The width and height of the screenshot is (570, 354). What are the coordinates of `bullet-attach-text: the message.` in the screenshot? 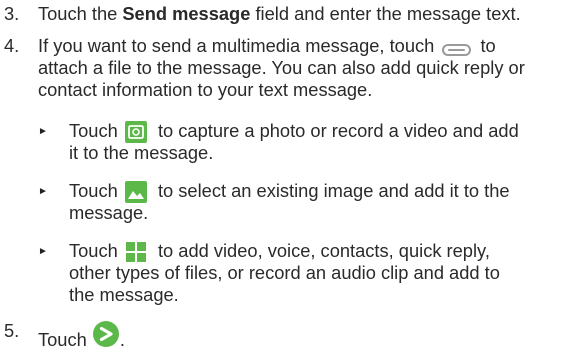 It's located at (124, 294).